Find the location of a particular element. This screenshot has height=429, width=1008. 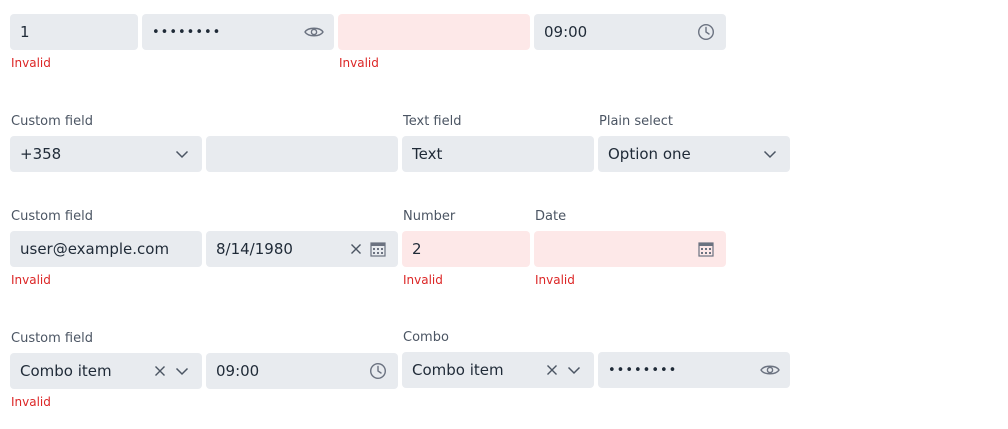

text-field-label: Text field is located at coordinates (432, 121).